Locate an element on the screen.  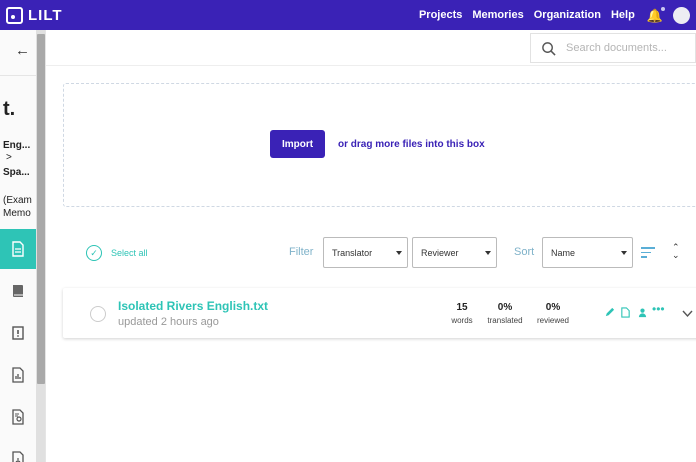
reviewed-stat: 0% reviewed is located at coordinates (553, 313).